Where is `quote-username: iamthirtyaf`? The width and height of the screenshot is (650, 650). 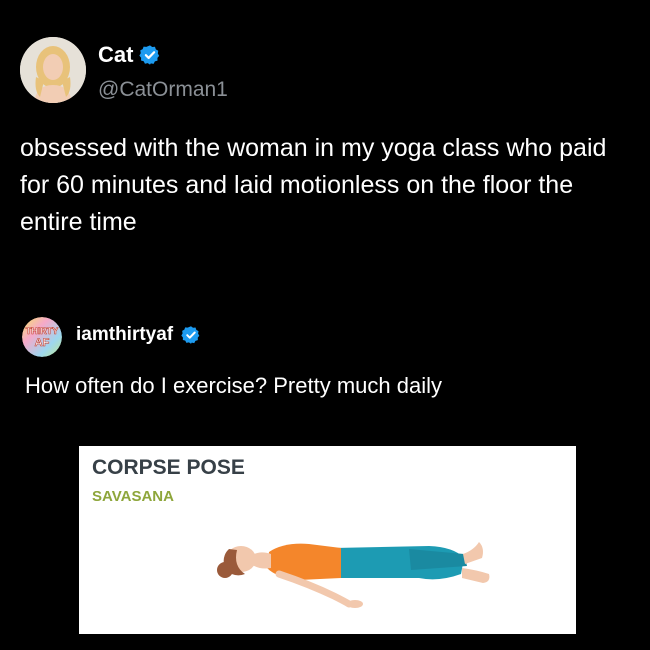
quote-username: iamthirtyaf is located at coordinates (124, 335).